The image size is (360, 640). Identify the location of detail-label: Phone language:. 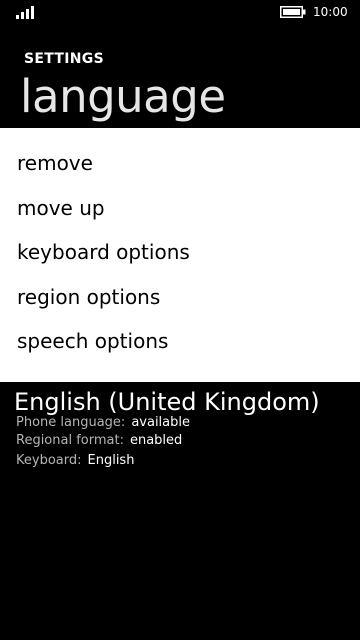
(71, 422).